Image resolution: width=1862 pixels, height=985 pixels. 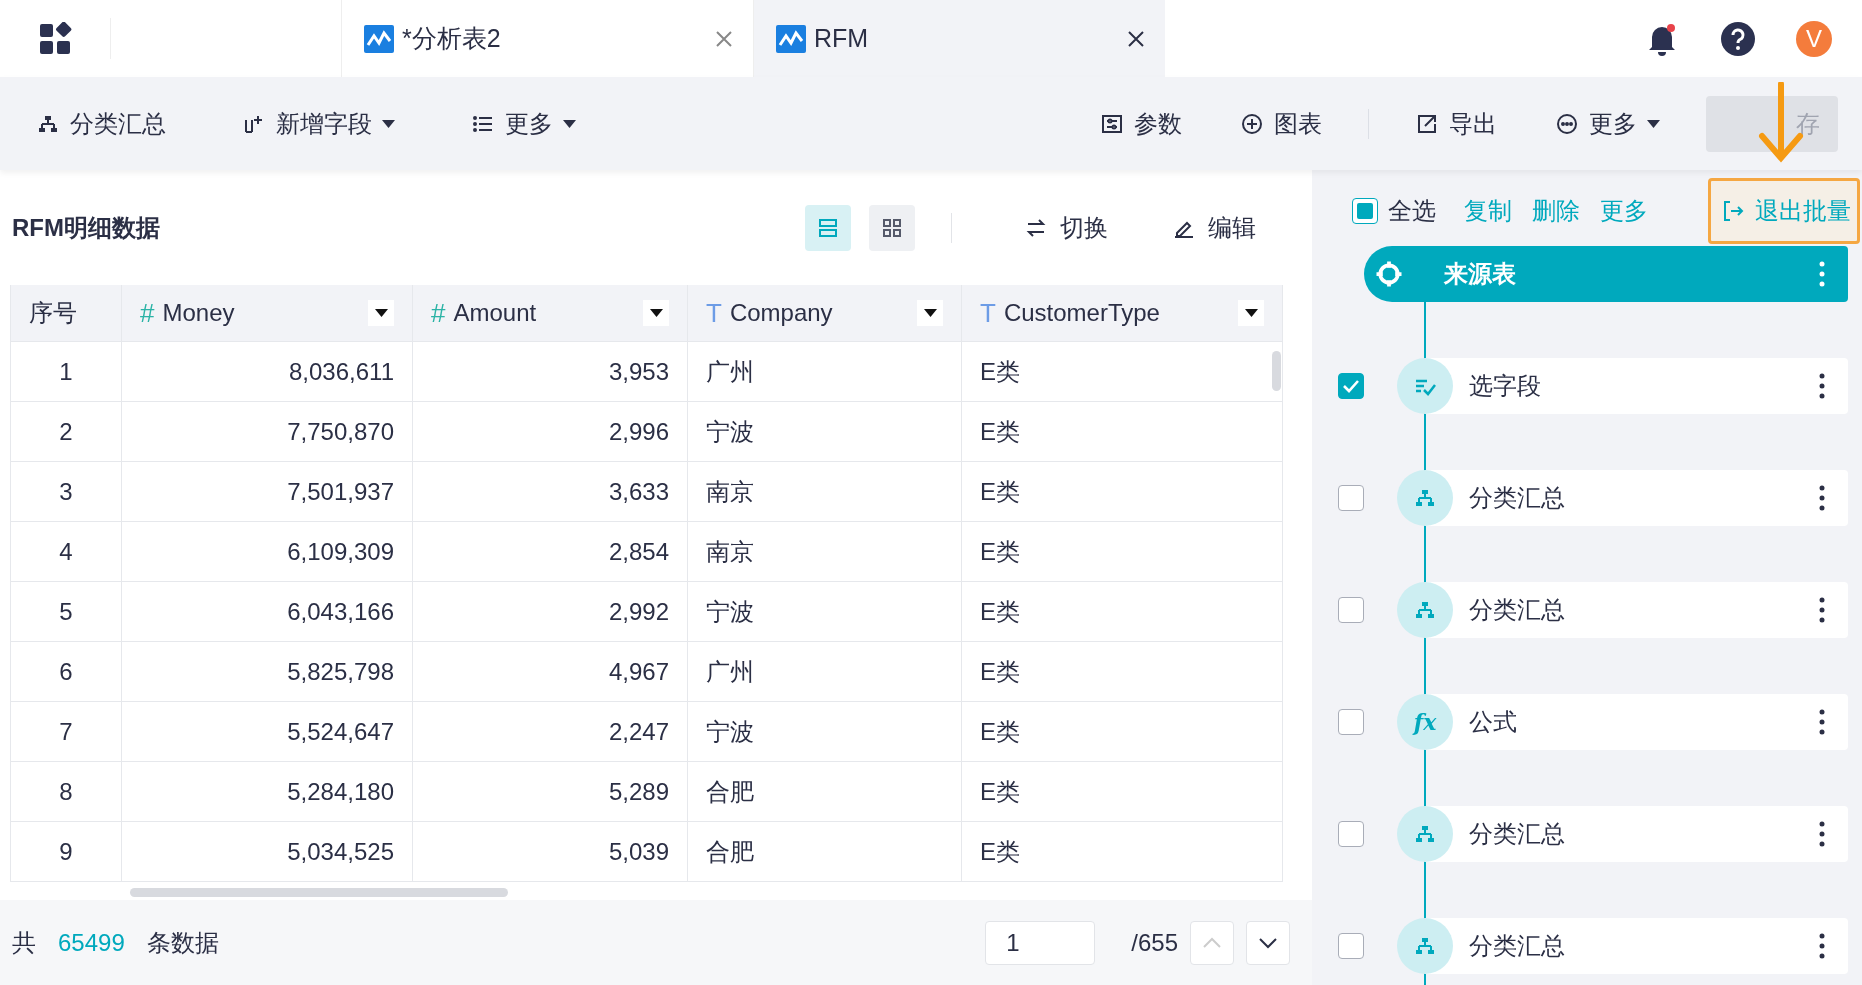 What do you see at coordinates (1252, 123) in the screenshot?
I see `plus-circle-icon` at bounding box center [1252, 123].